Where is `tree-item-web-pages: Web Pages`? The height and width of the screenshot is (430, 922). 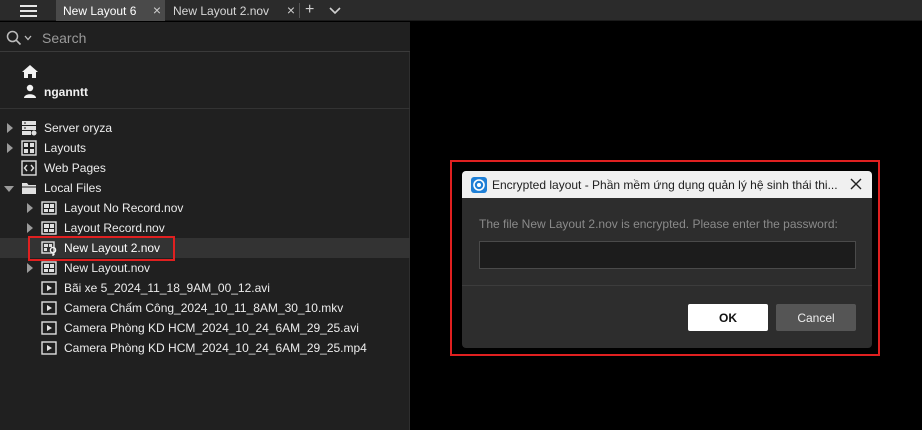
tree-item-web-pages: Web Pages is located at coordinates (205, 168).